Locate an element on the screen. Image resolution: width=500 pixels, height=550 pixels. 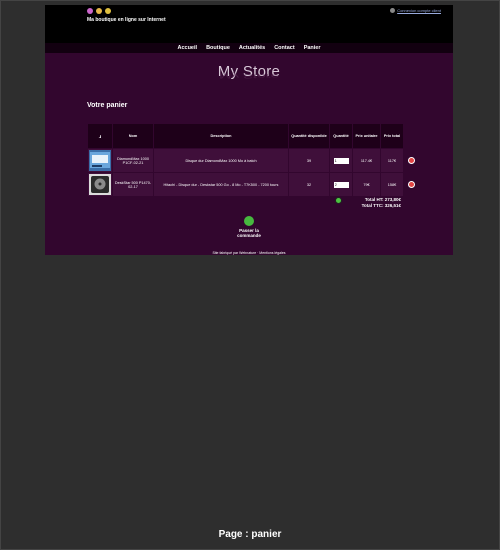
update-cart-icon is located at coordinates (338, 200).